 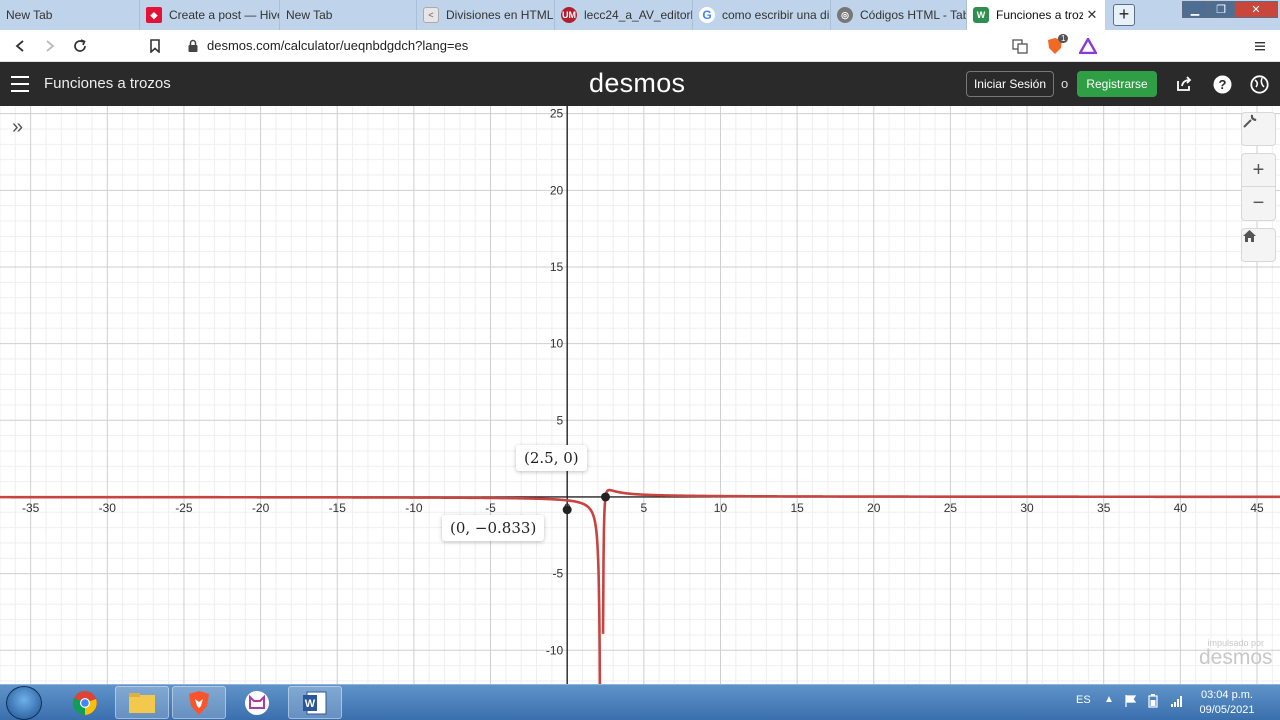 What do you see at coordinates (1236, 657) in the screenshot?
I see `powered-by-logo: desmos` at bounding box center [1236, 657].